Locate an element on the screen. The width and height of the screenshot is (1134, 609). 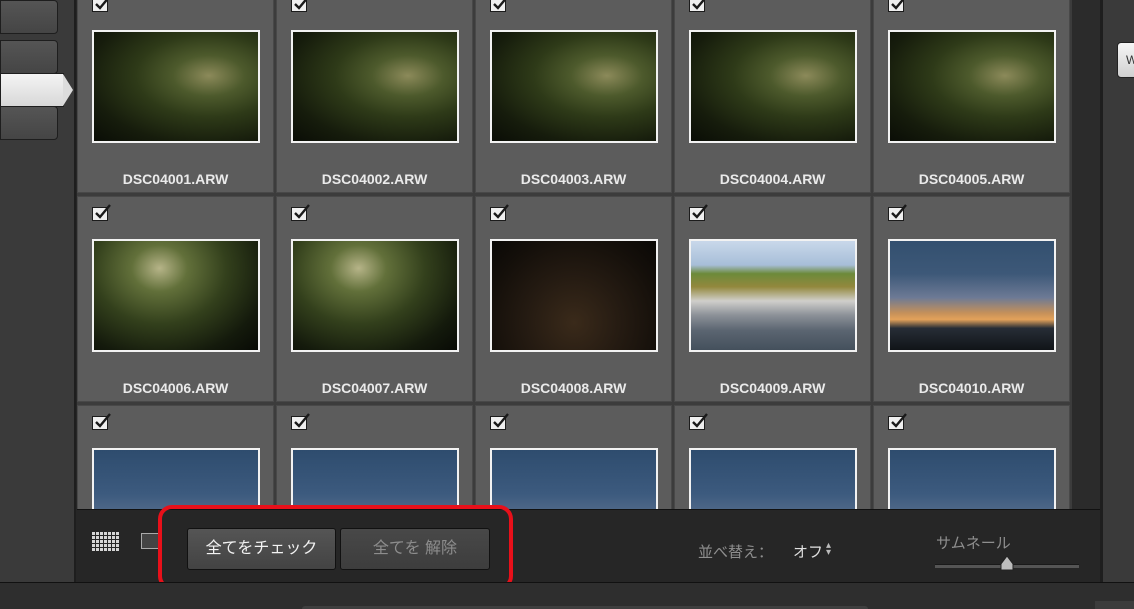
photo-filename: DSC04002.ARW is located at coordinates (374, 179).